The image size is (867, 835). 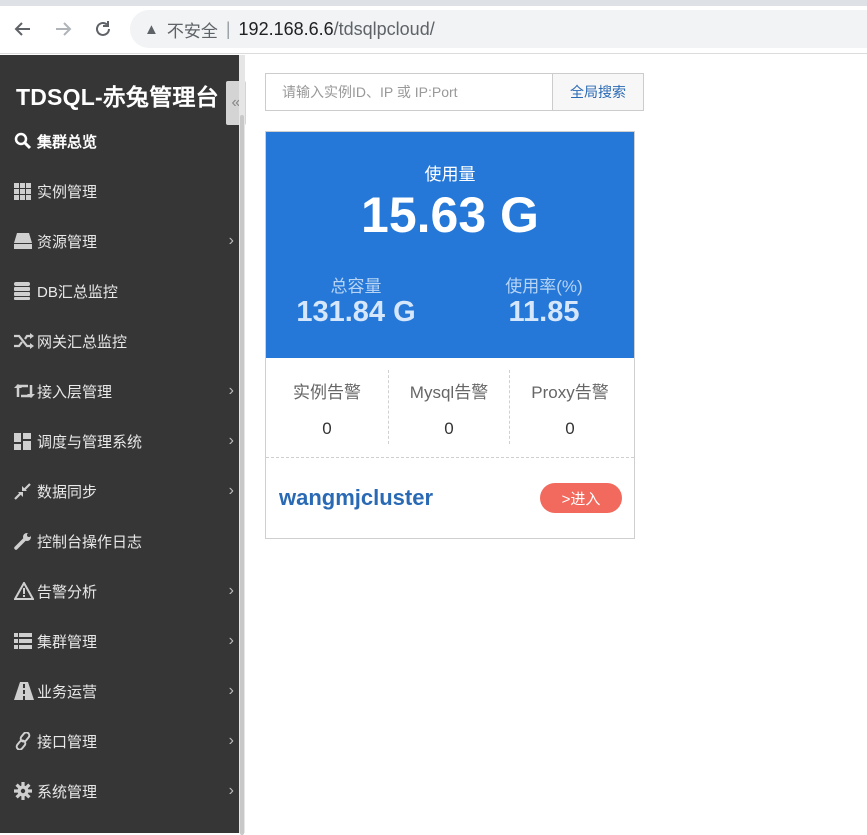 I want to click on sidebar-item-alarm-analysis: 告警分析 ›, so click(x=120, y=591).